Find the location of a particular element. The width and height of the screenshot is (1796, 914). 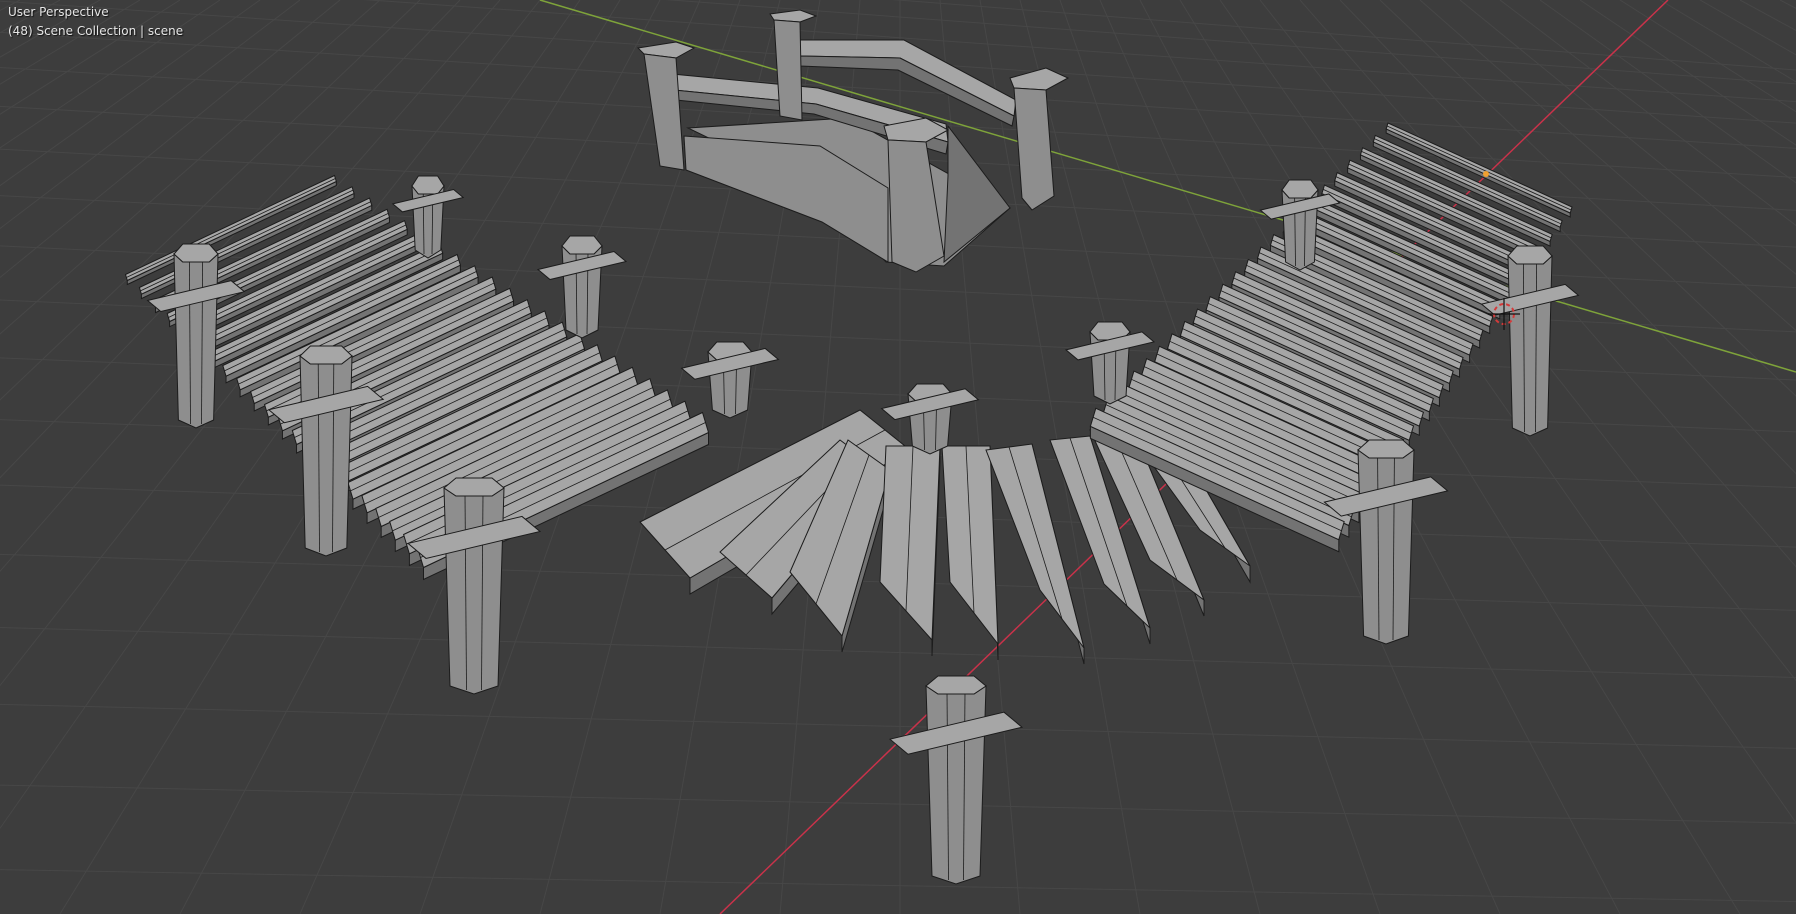

bridge-post-back-right-top is located at coordinates (1039, 79).